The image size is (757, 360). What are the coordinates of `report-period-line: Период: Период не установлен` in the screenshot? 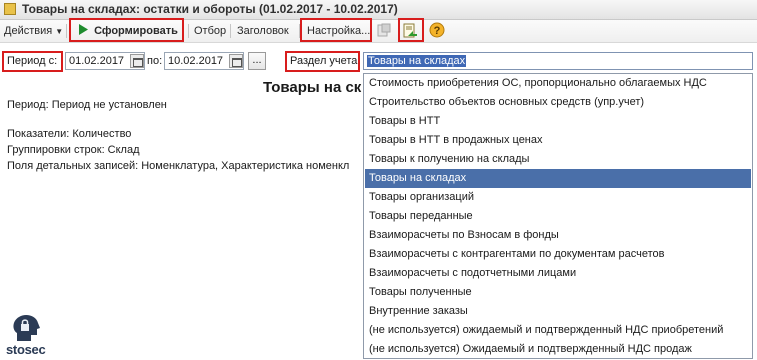 It's located at (87, 105).